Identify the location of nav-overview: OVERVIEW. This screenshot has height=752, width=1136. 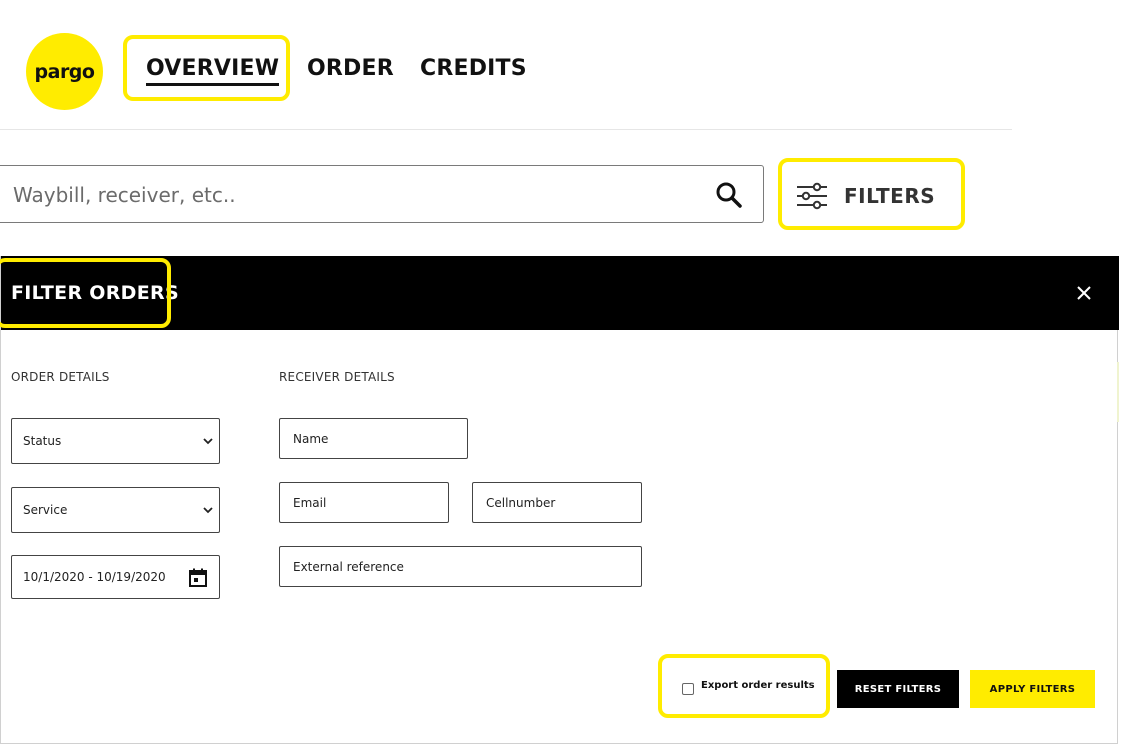
(213, 71).